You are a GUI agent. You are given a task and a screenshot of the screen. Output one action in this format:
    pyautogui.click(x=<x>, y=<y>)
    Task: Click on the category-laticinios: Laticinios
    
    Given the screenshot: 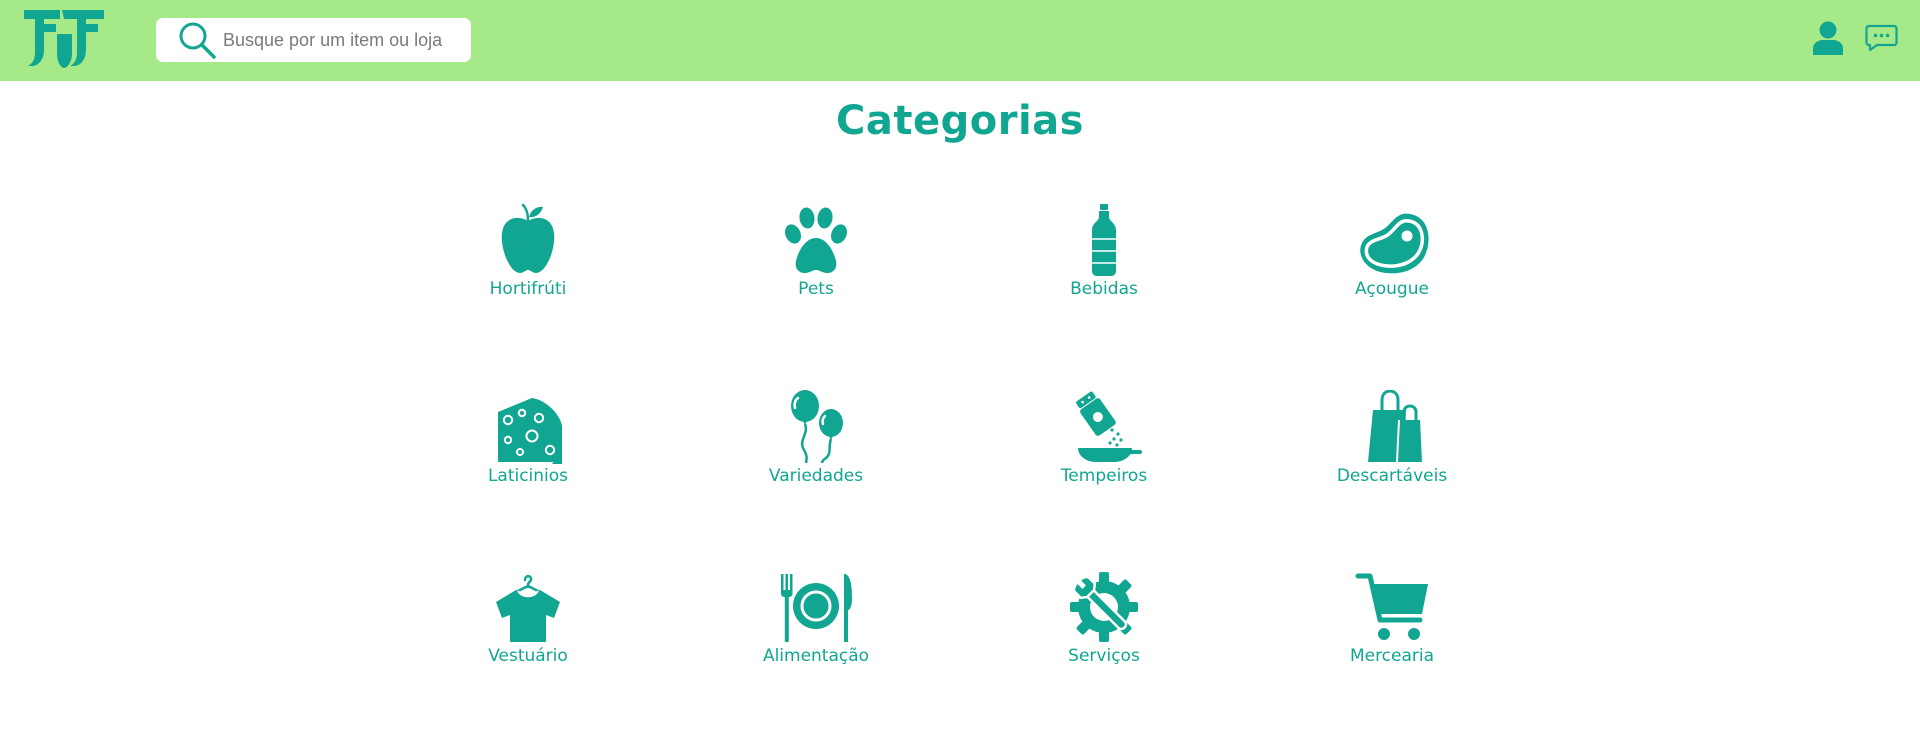 What is the action you would take?
    pyautogui.click(x=528, y=445)
    